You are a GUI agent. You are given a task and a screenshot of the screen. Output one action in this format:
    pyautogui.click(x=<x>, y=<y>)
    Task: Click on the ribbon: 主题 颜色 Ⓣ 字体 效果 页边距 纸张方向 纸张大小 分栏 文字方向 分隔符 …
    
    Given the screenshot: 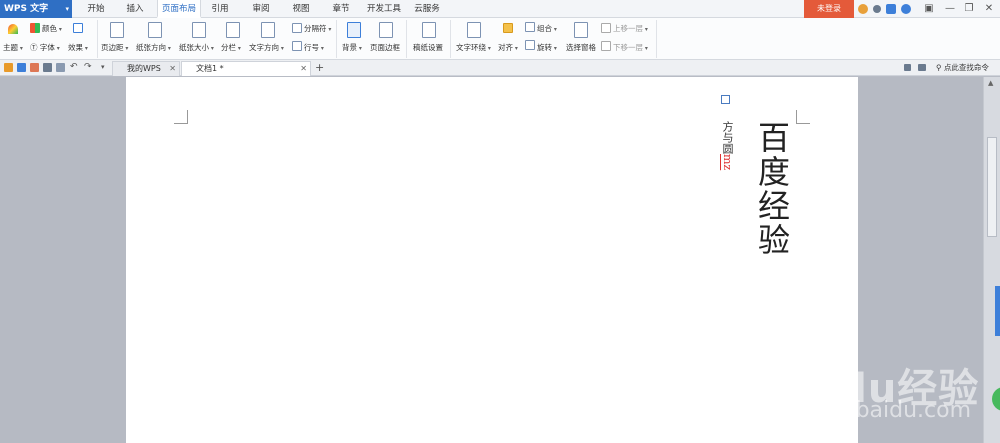 What is the action you would take?
    pyautogui.click(x=500, y=39)
    